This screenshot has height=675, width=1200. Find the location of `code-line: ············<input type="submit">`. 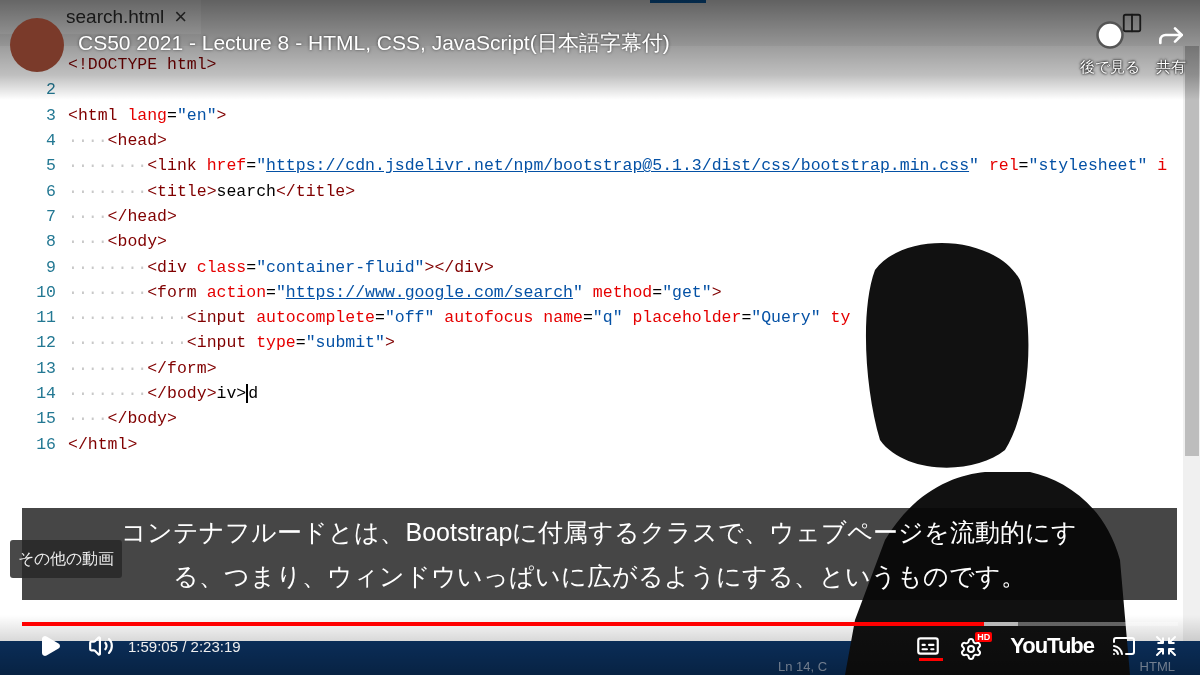

code-line: ············<input type="submit"> is located at coordinates (231, 343).